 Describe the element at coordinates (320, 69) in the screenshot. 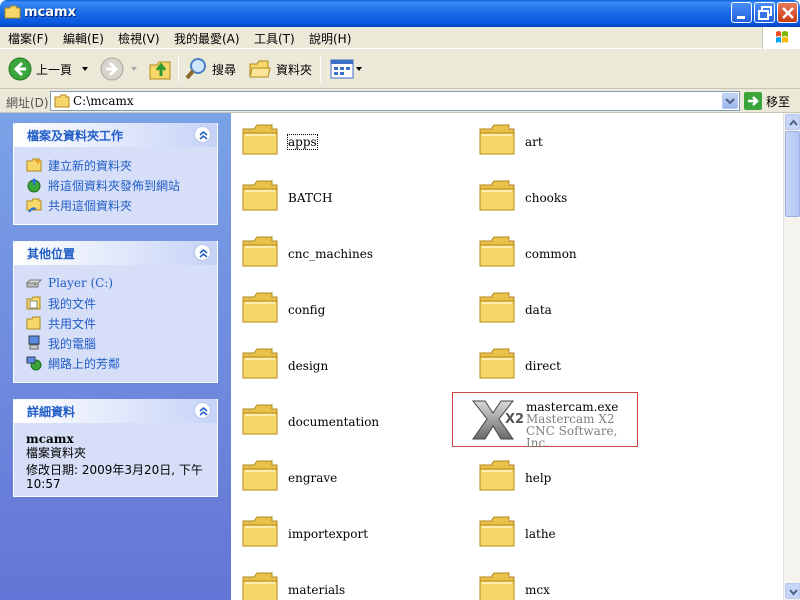

I see `toolbar-separator` at that location.